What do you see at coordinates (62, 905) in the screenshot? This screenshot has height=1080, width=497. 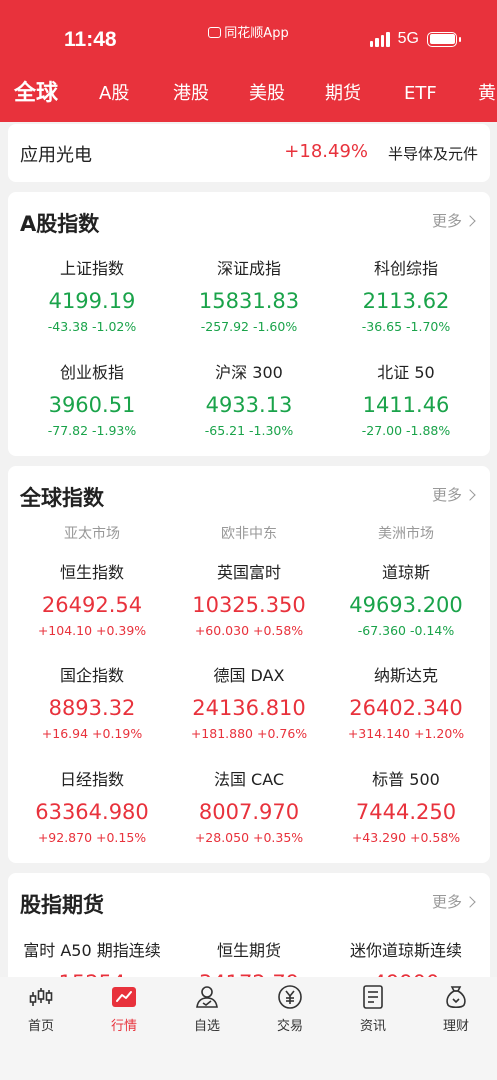 I see `futures-title: 股指期货` at bounding box center [62, 905].